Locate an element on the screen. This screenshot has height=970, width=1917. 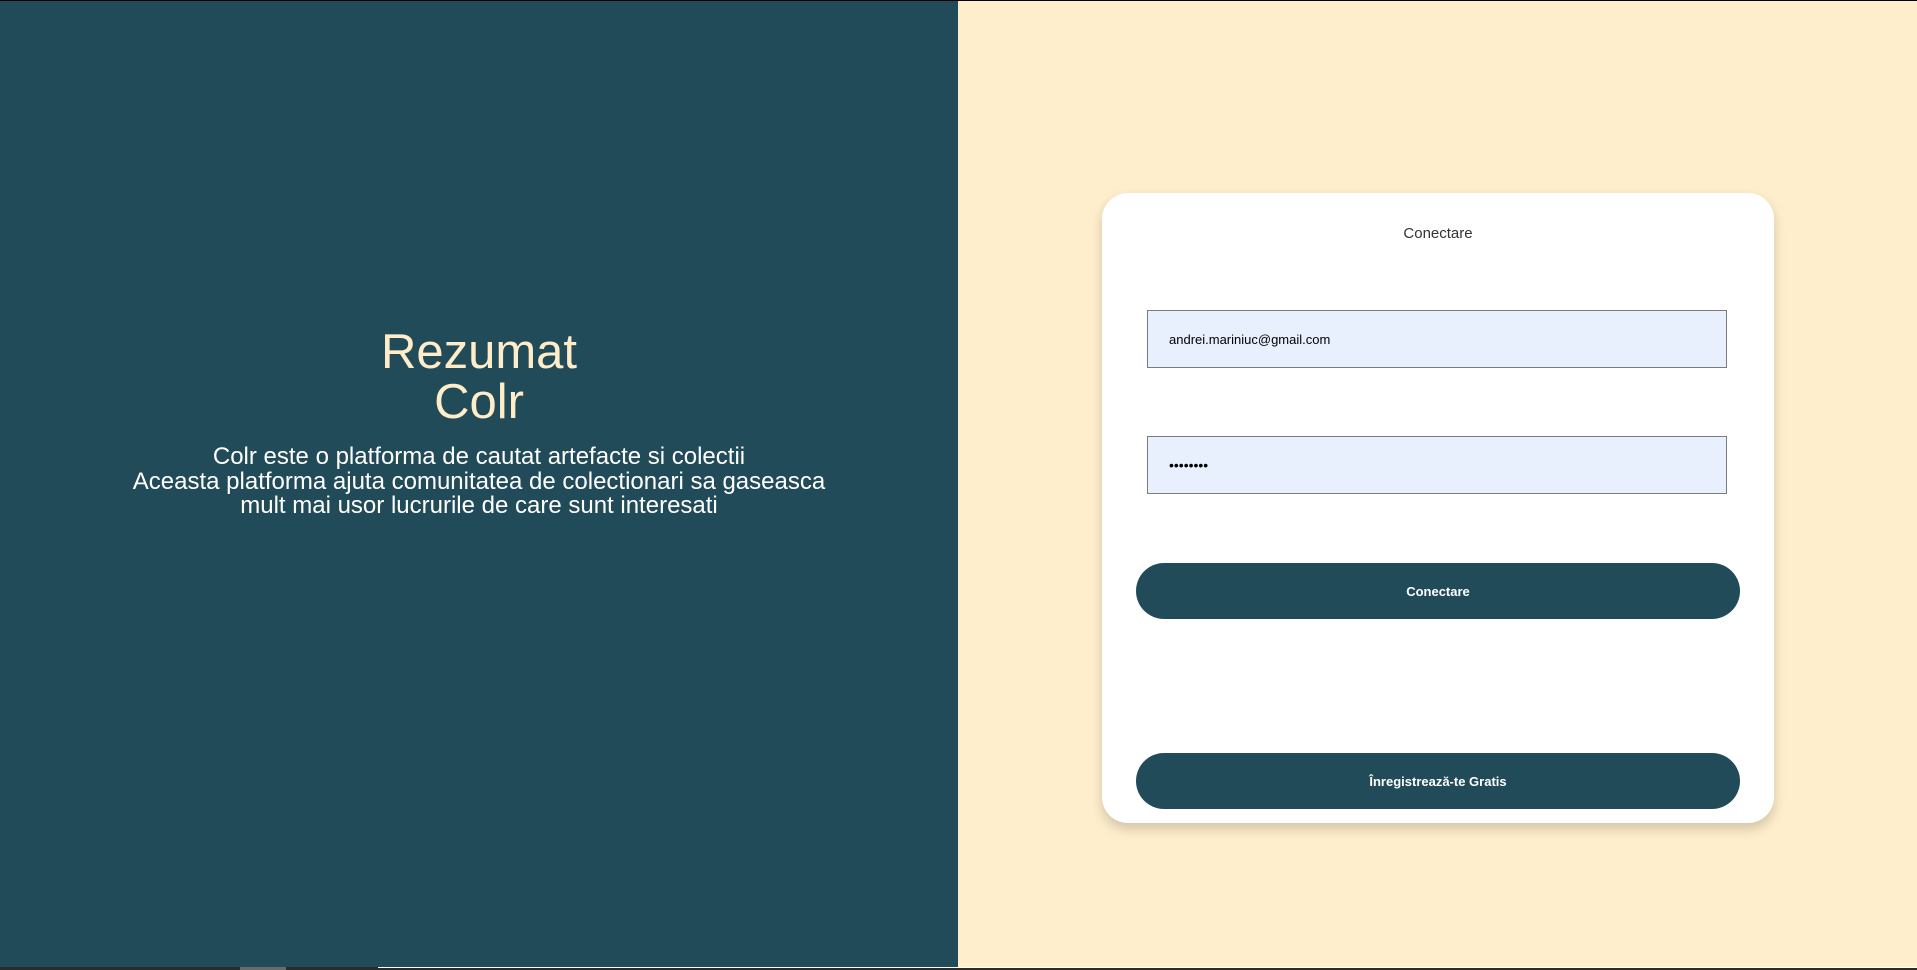
login-button: Conectare is located at coordinates (1438, 591).